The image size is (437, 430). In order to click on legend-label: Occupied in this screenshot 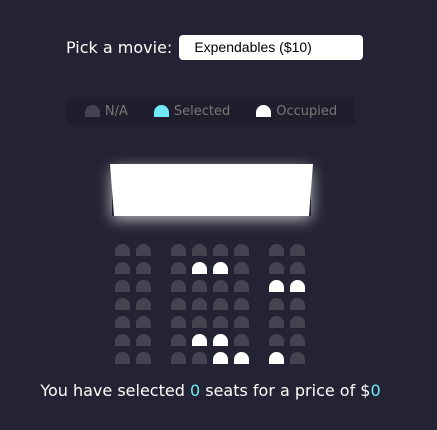, I will do `click(307, 111)`.